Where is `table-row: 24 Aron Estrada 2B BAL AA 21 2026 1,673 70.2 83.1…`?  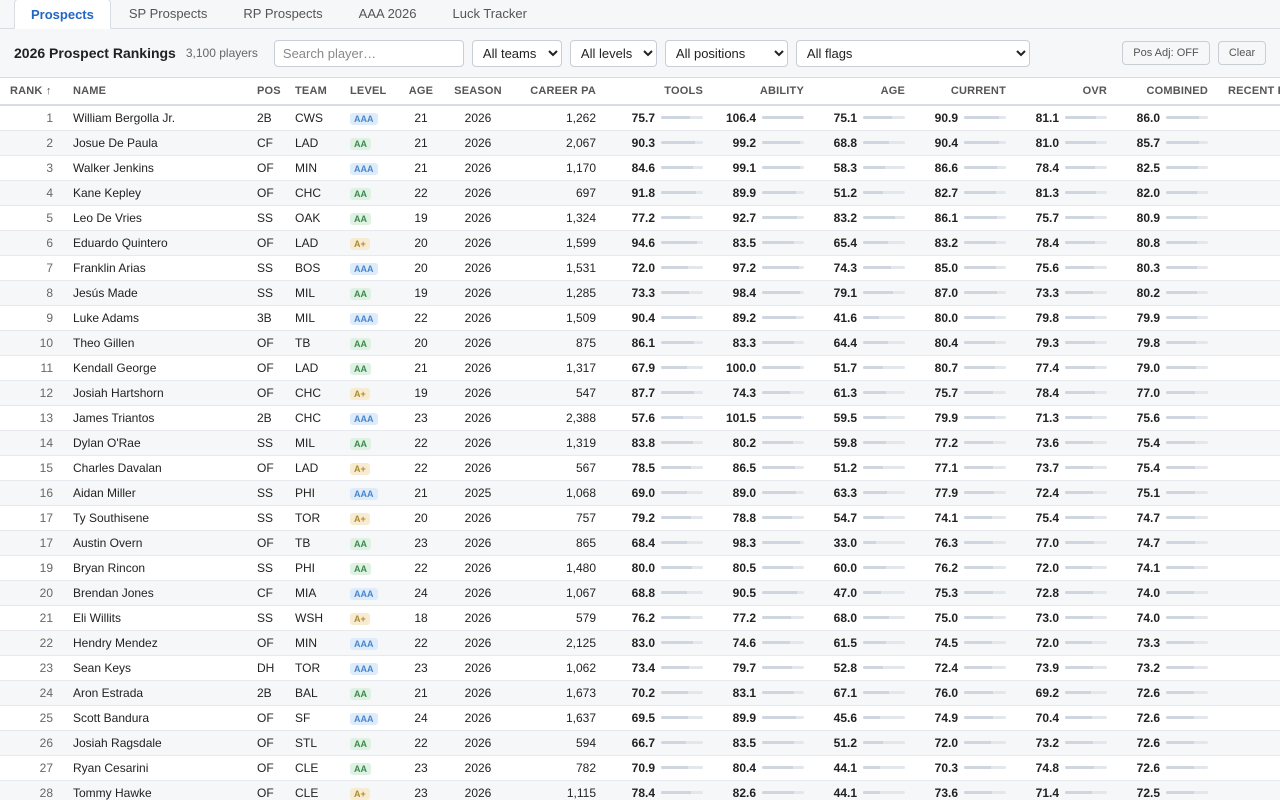
table-row: 24 Aron Estrada 2B BAL AA 21 2026 1,673 70.2 83.1… is located at coordinates (640, 693).